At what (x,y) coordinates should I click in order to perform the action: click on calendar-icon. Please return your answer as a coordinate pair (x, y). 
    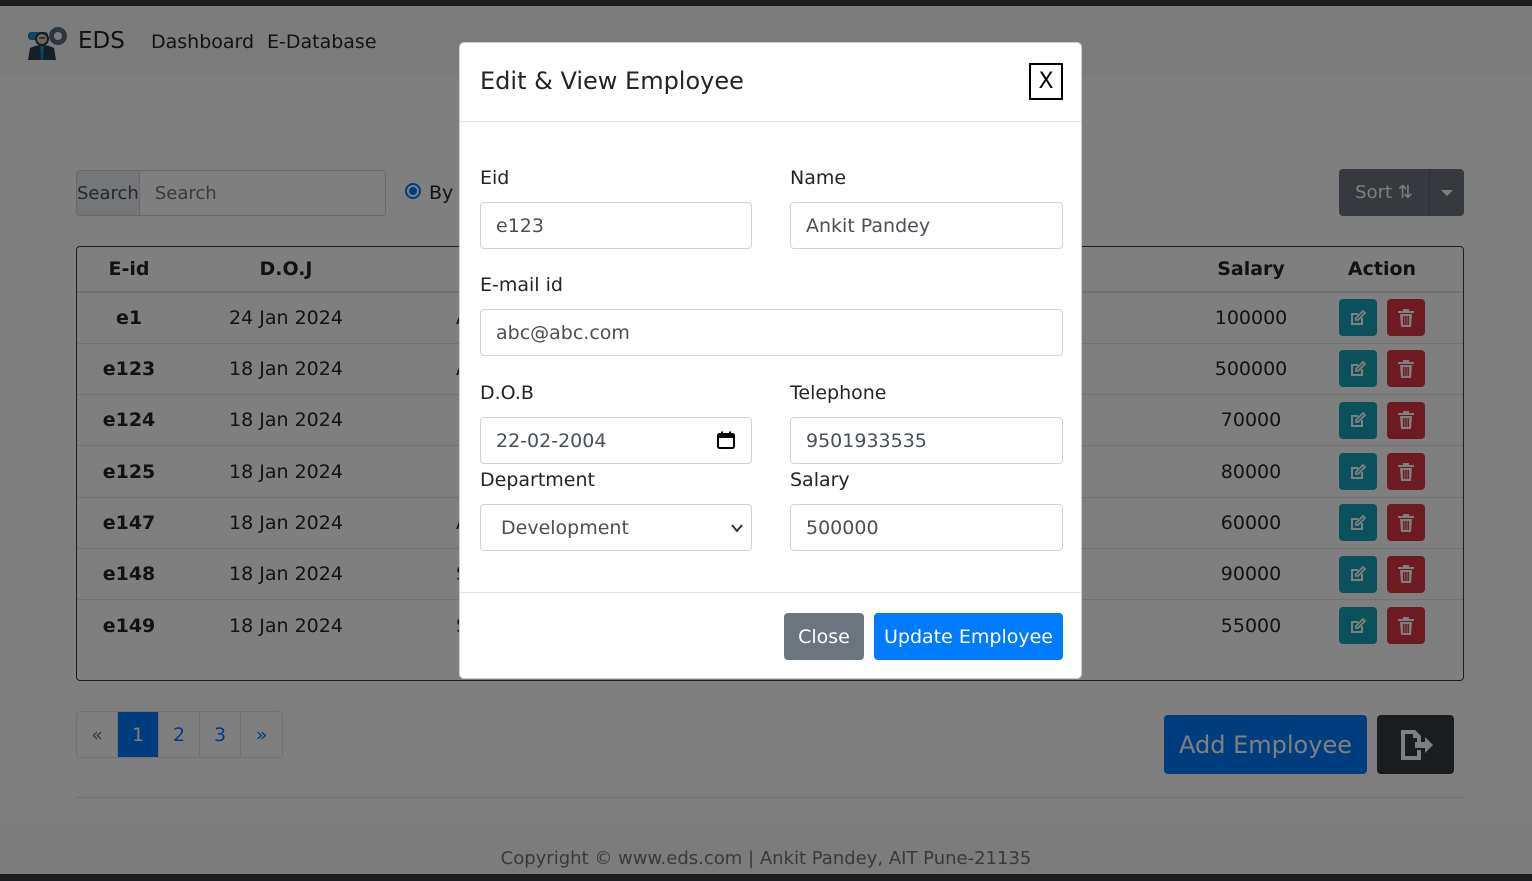
    Looking at the image, I should click on (726, 440).